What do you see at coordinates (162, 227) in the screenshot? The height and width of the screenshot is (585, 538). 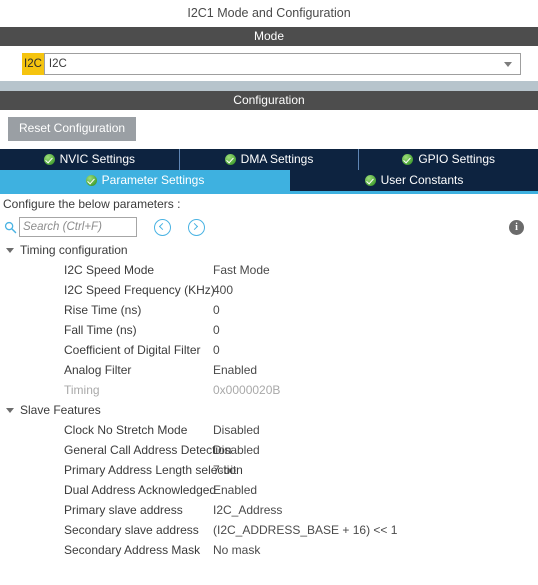 I see `circle-left-arrow-icon` at bounding box center [162, 227].